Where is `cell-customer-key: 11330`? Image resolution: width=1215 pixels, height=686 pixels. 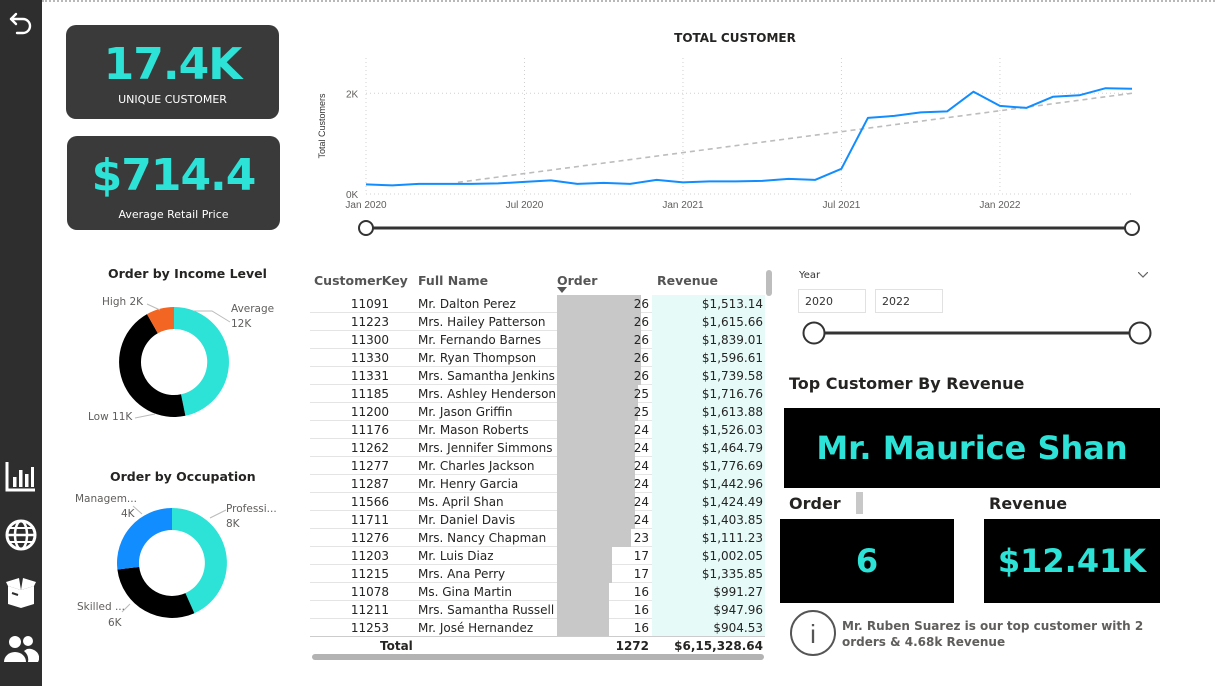 cell-customer-key: 11330 is located at coordinates (369, 358).